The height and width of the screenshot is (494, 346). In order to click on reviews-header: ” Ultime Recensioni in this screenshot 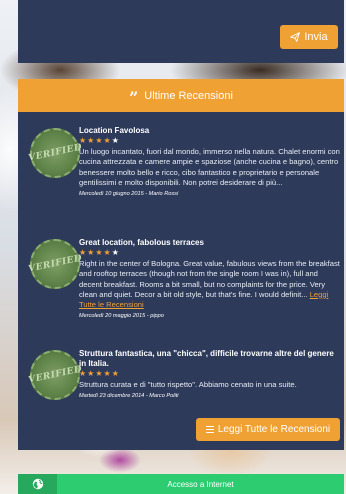, I will do `click(181, 95)`.